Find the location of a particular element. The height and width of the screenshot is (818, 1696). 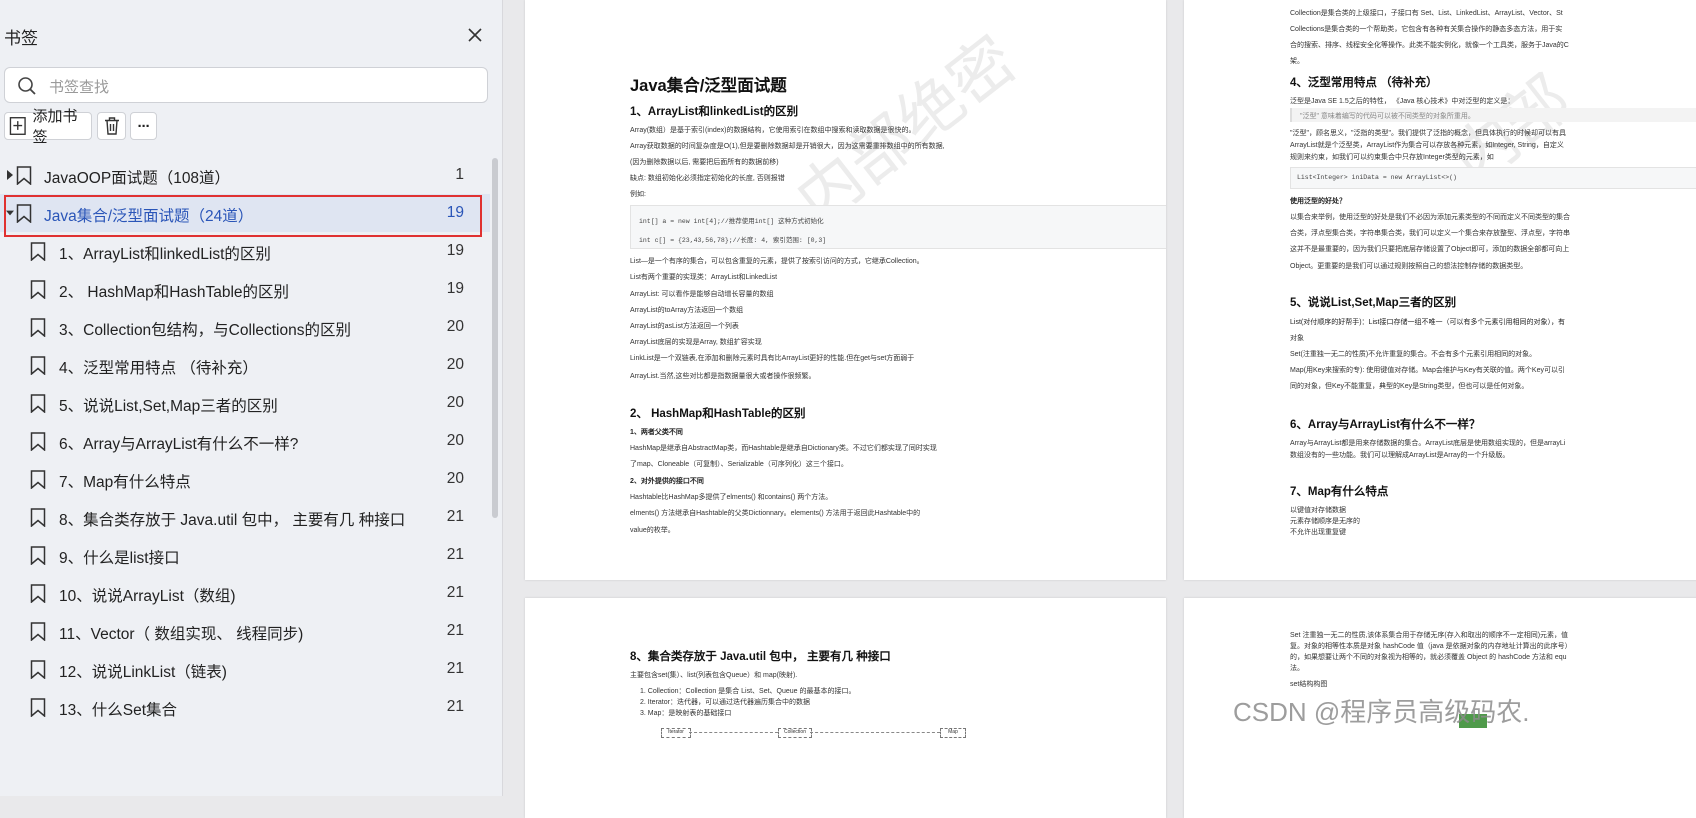

bookmark-item: 7、Map有什么特点 20 is located at coordinates (245, 479).